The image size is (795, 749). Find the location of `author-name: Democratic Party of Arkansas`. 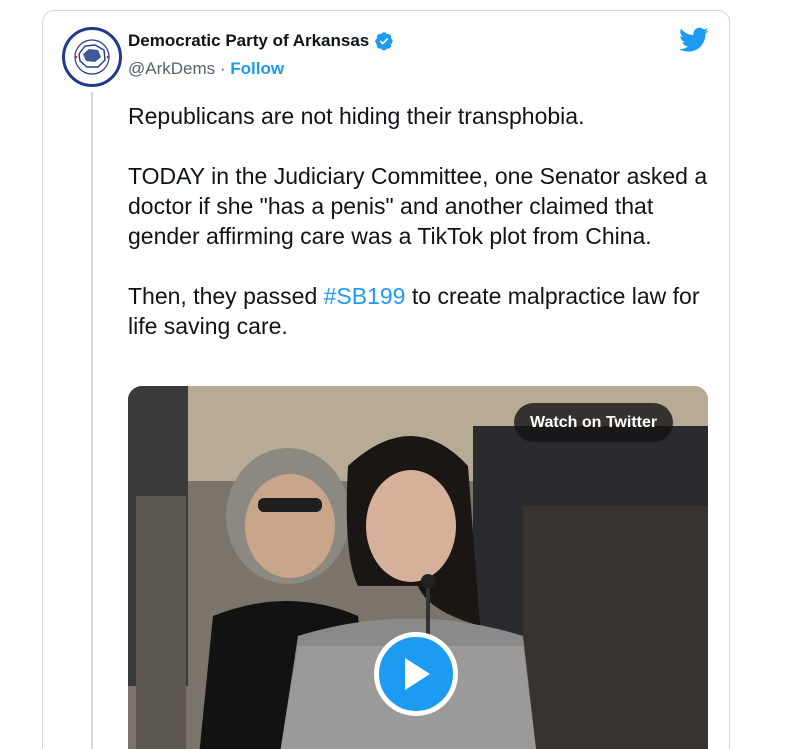

author-name: Democratic Party of Arkansas is located at coordinates (248, 41).